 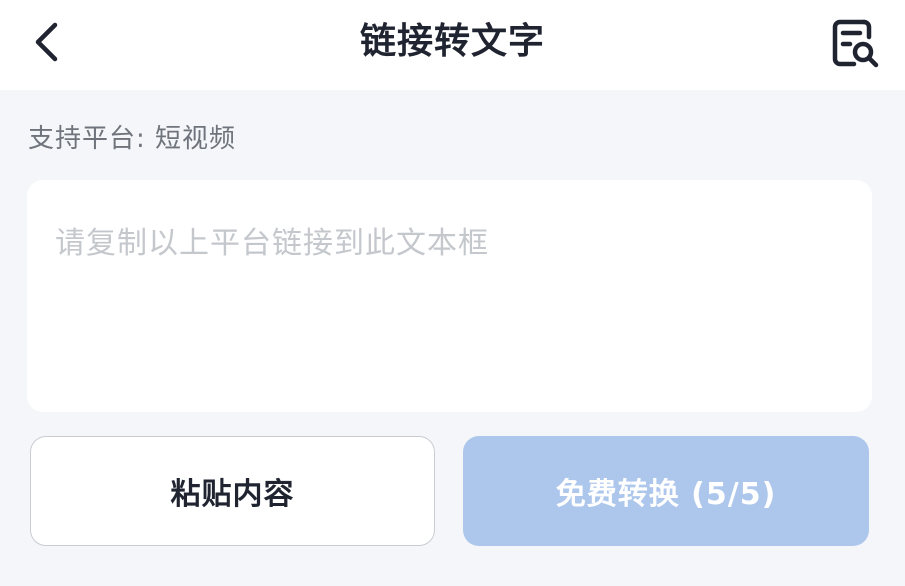 I want to click on supported-platform-label: 支持平台: 短视频, so click(x=132, y=139).